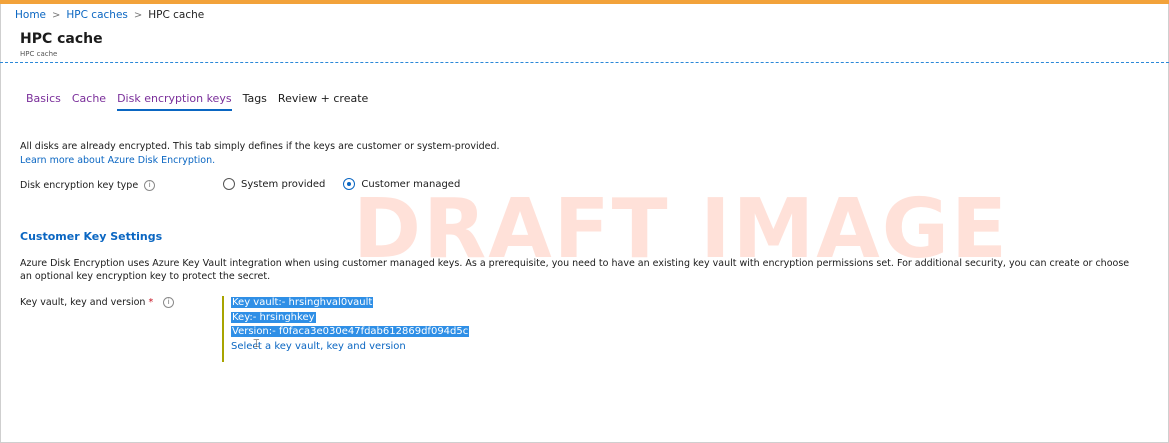 Image resolution: width=1169 pixels, height=443 pixels. What do you see at coordinates (255, 101) in the screenshot?
I see `tab-tags: Tags` at bounding box center [255, 101].